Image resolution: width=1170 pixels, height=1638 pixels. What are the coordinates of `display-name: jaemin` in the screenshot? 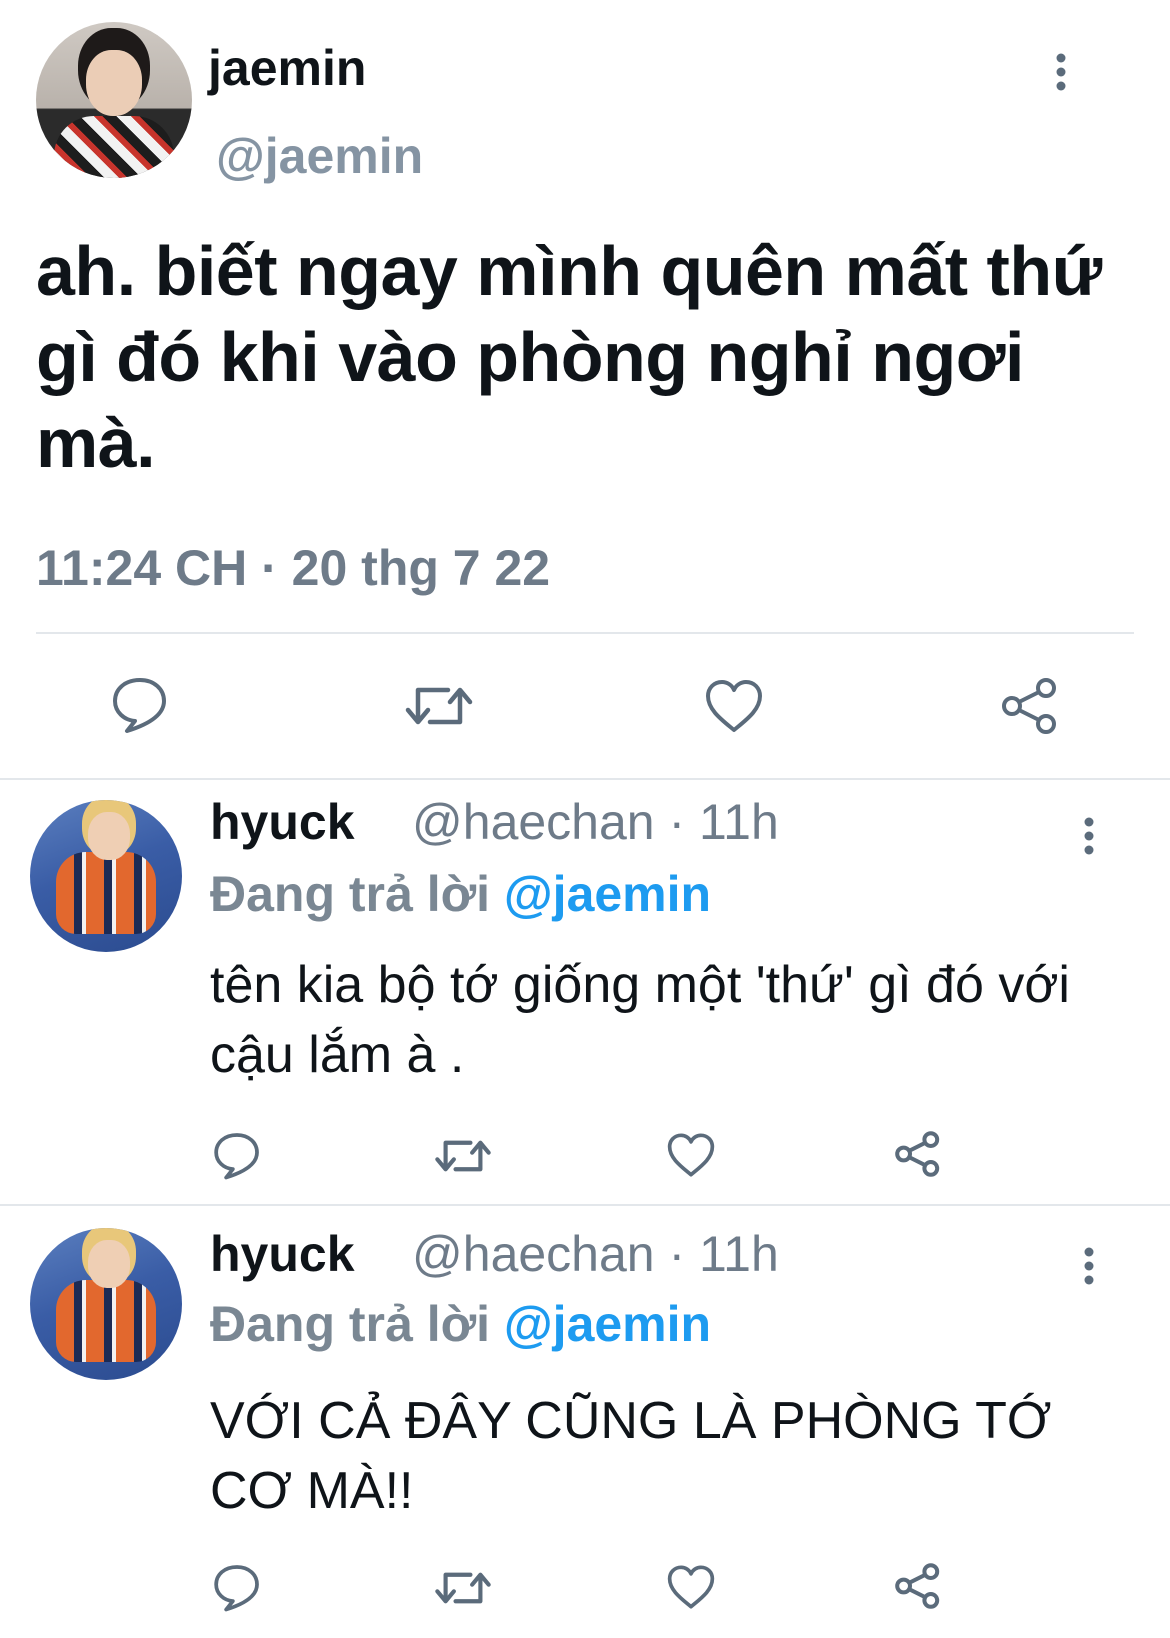 It's located at (287, 68).